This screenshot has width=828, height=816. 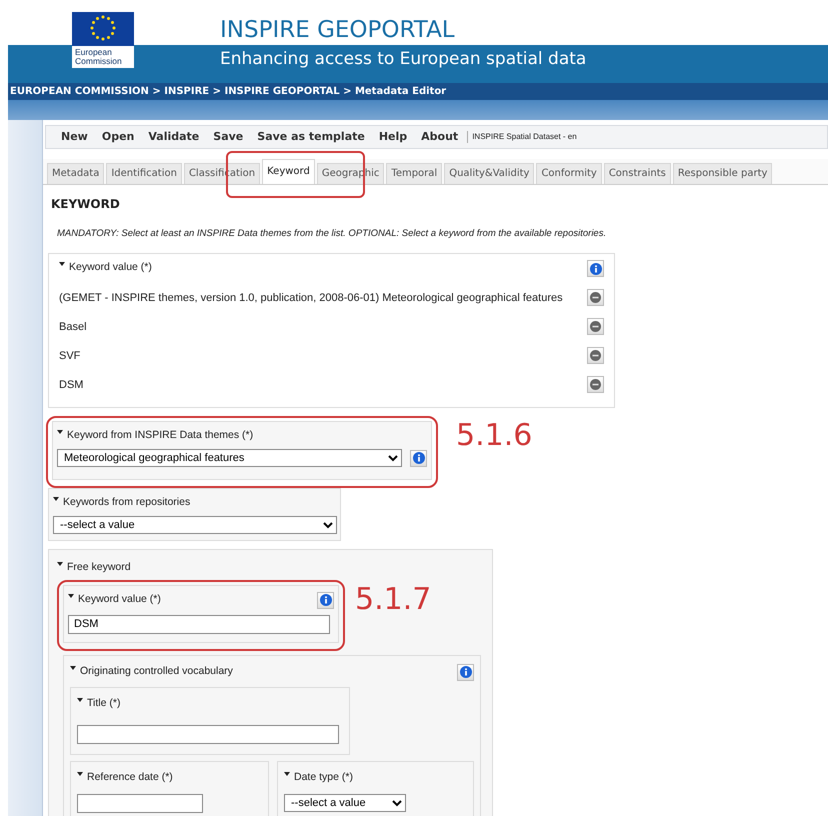 I want to click on dropdown: Meteorological geographical features, so click(x=229, y=458).